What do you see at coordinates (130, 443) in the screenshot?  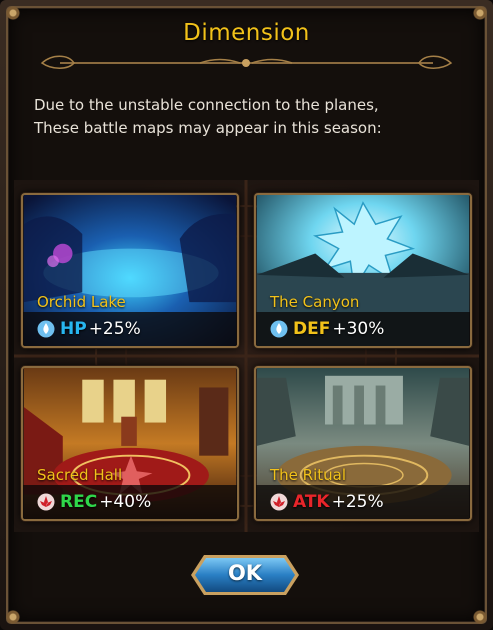 I see `map-card-sacred-hall: Sacred Hall REC +40%` at bounding box center [130, 443].